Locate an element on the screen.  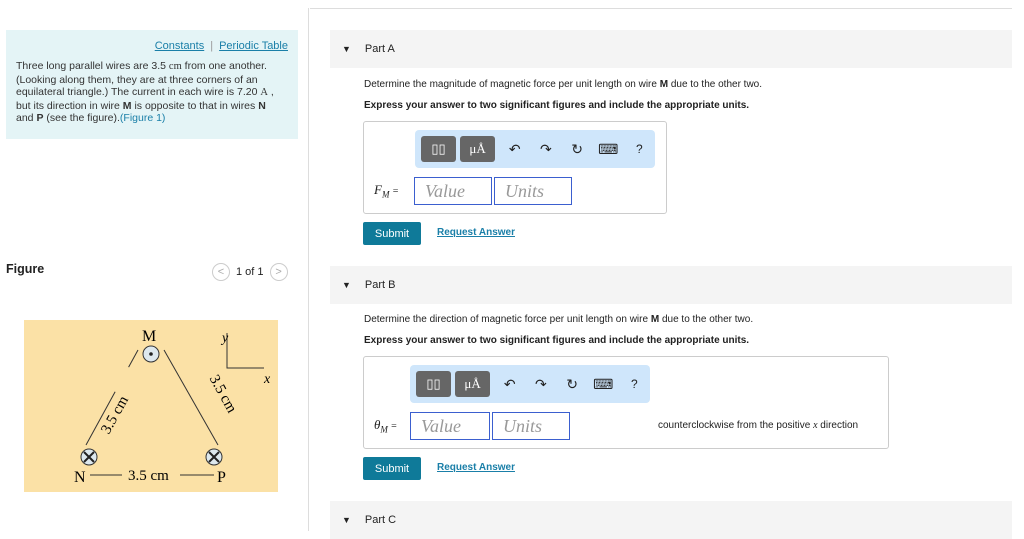
text: and is located at coordinates (26, 118).